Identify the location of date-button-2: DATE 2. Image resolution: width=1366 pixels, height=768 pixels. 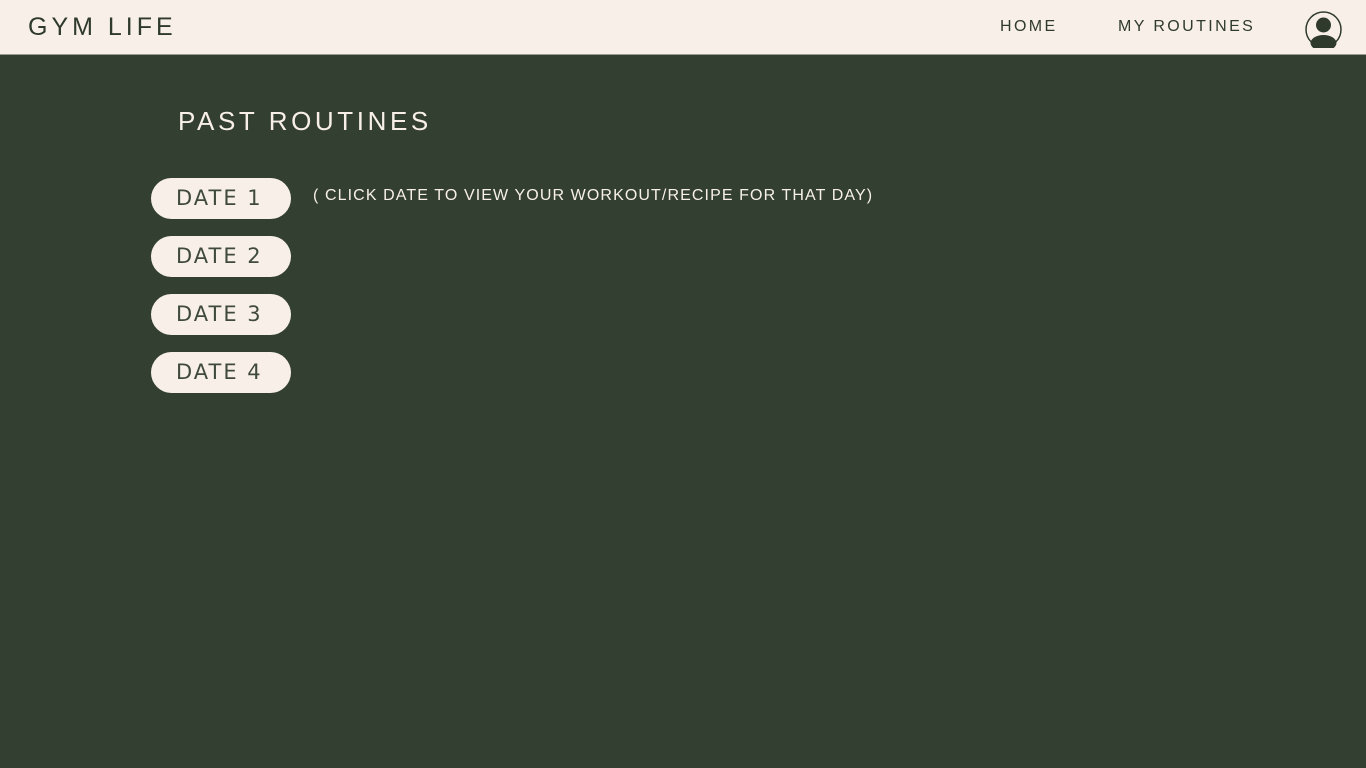
(221, 256).